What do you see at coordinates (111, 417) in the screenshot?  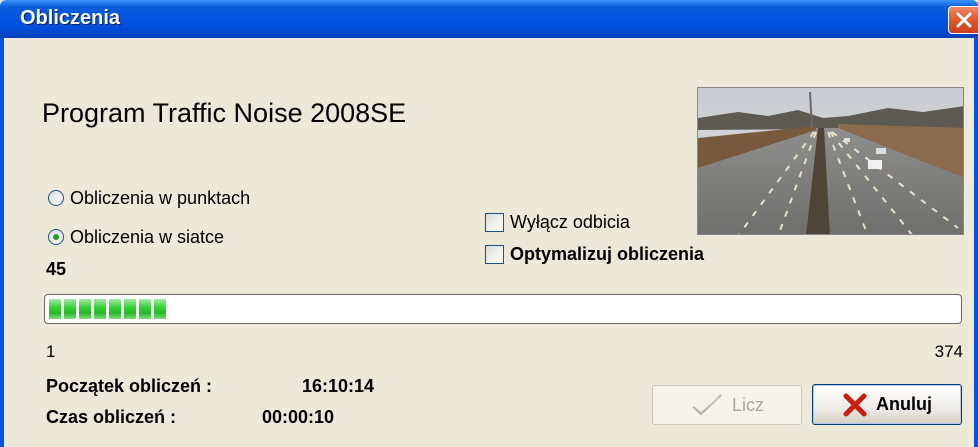 I see `elapsed-time-label: Czas obliczeń :` at bounding box center [111, 417].